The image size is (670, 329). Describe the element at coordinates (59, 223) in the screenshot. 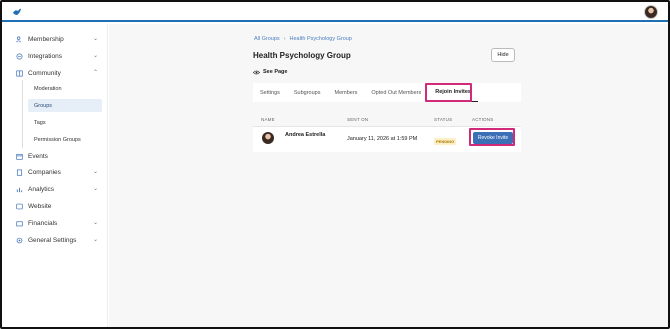

I see `sidebar-item-financials: Financials ⌄` at that location.